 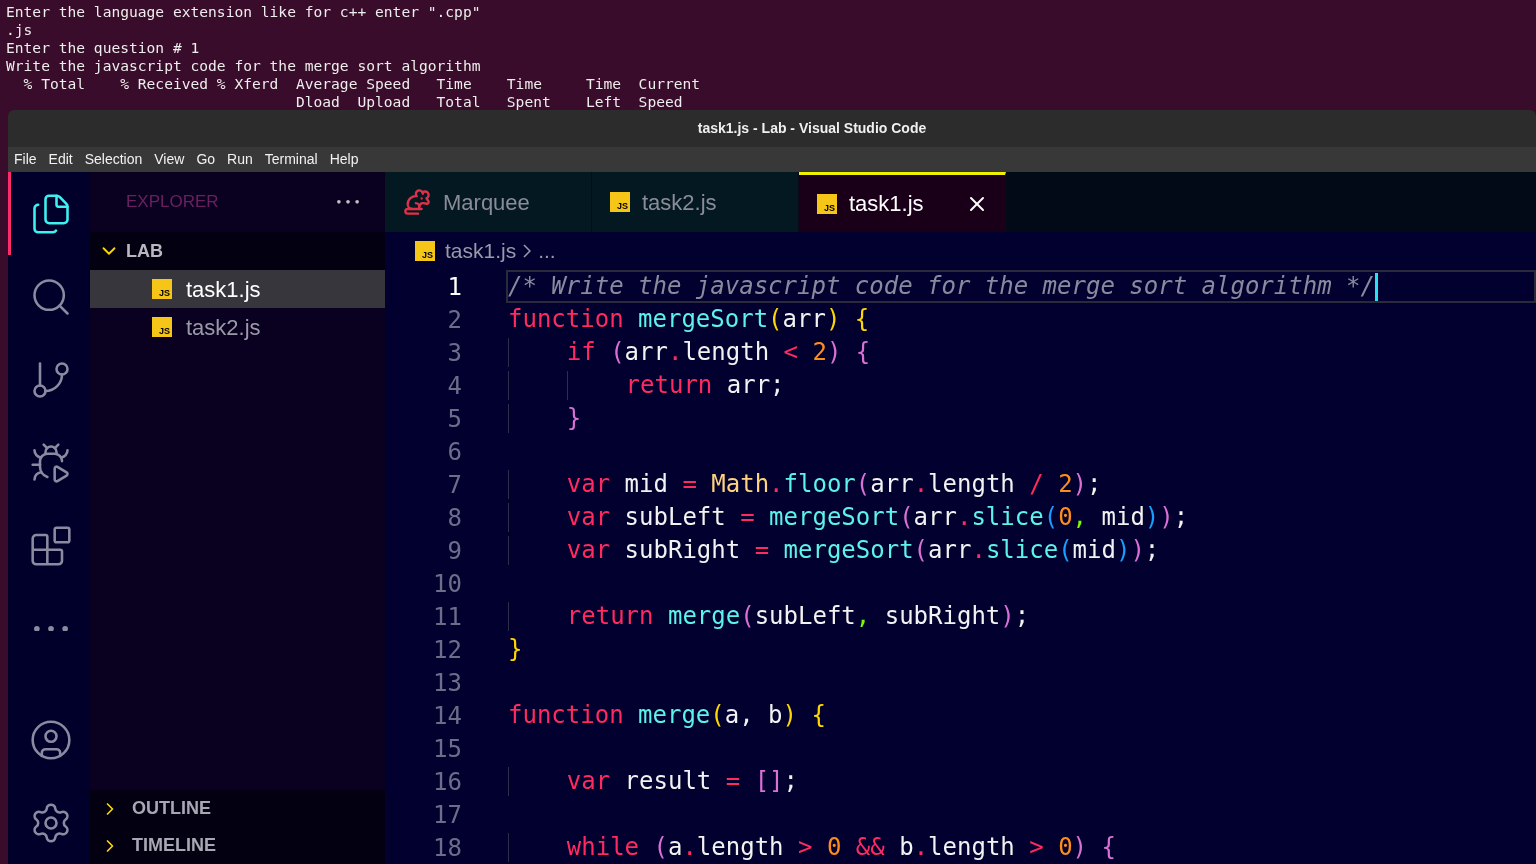 What do you see at coordinates (291, 159) in the screenshot?
I see `menu-item: Terminal` at bounding box center [291, 159].